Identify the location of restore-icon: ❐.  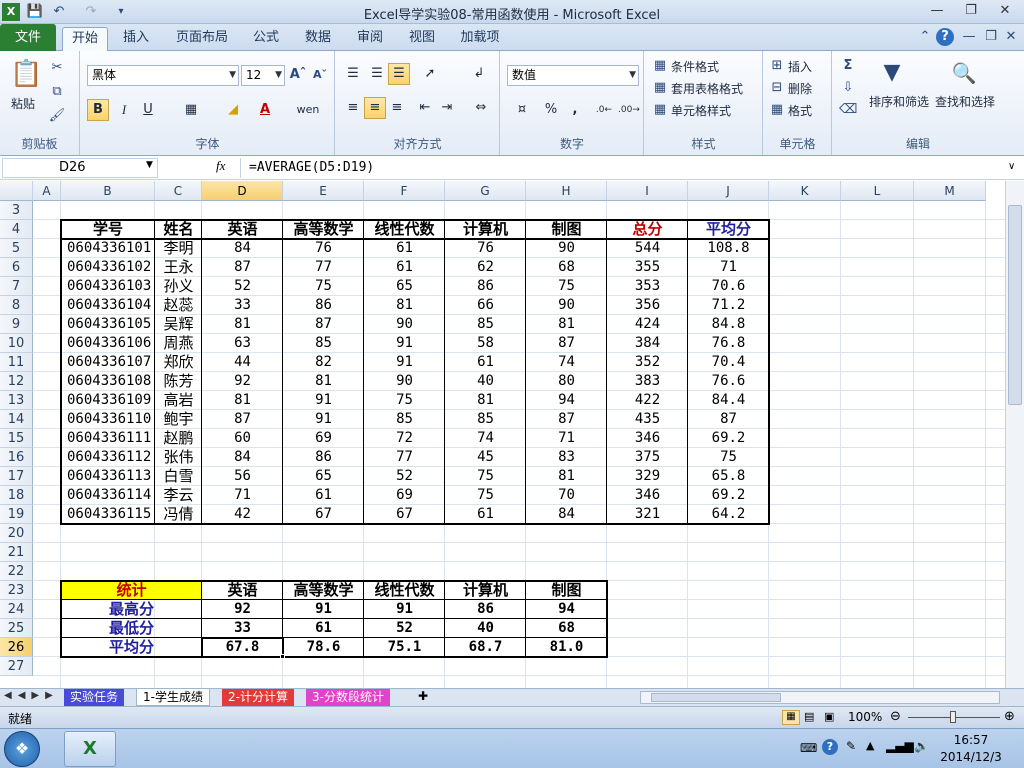
(971, 11).